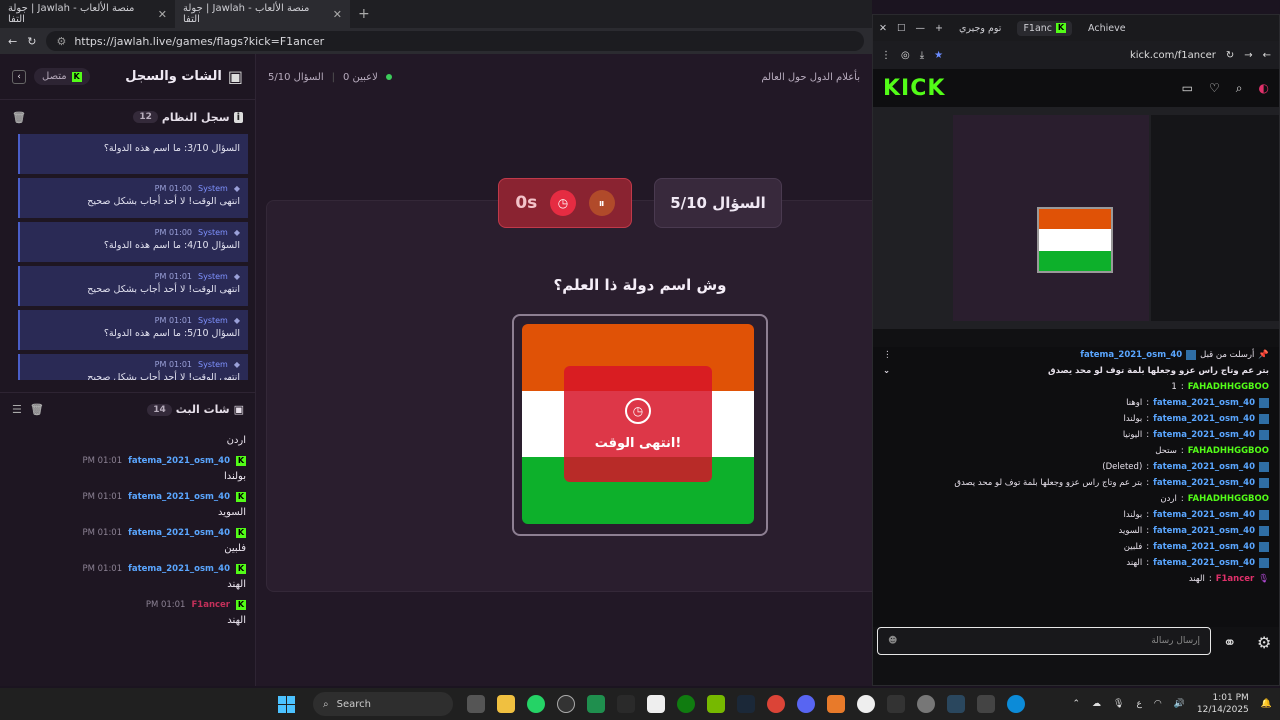 The height and width of the screenshot is (720, 1280). What do you see at coordinates (905, 55) in the screenshot?
I see `profile-icon: ◎` at bounding box center [905, 55].